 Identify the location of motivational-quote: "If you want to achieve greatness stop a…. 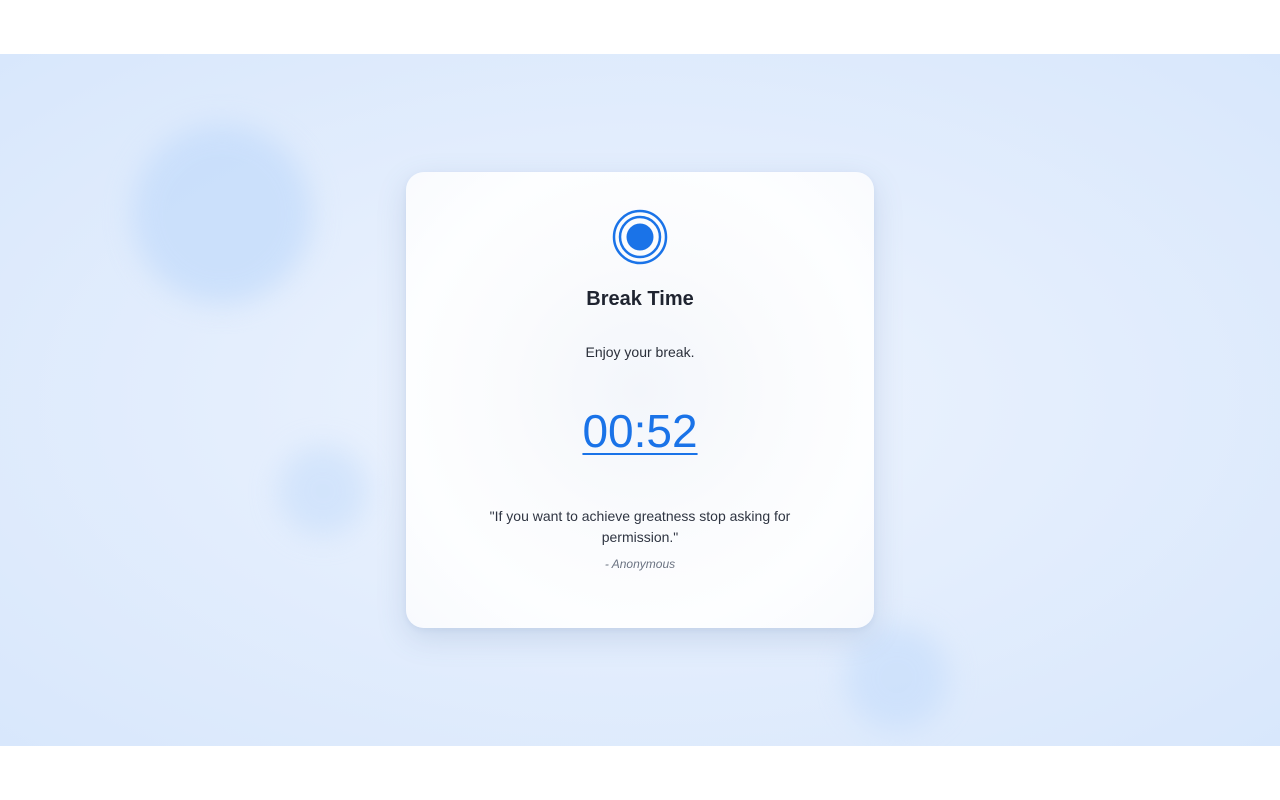
(640, 526).